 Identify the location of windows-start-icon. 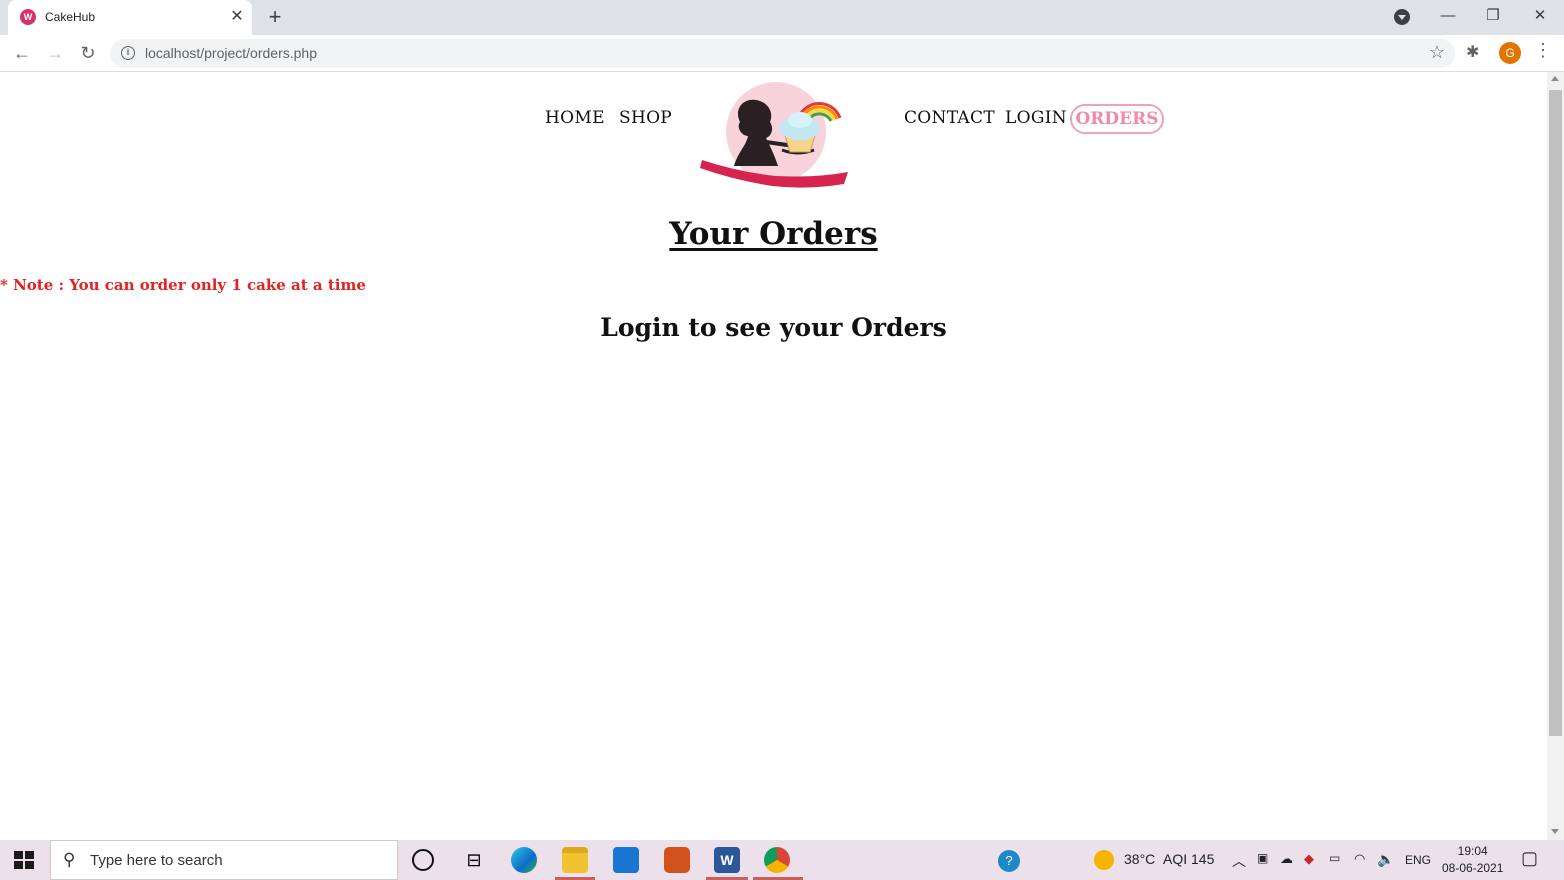
(24, 860).